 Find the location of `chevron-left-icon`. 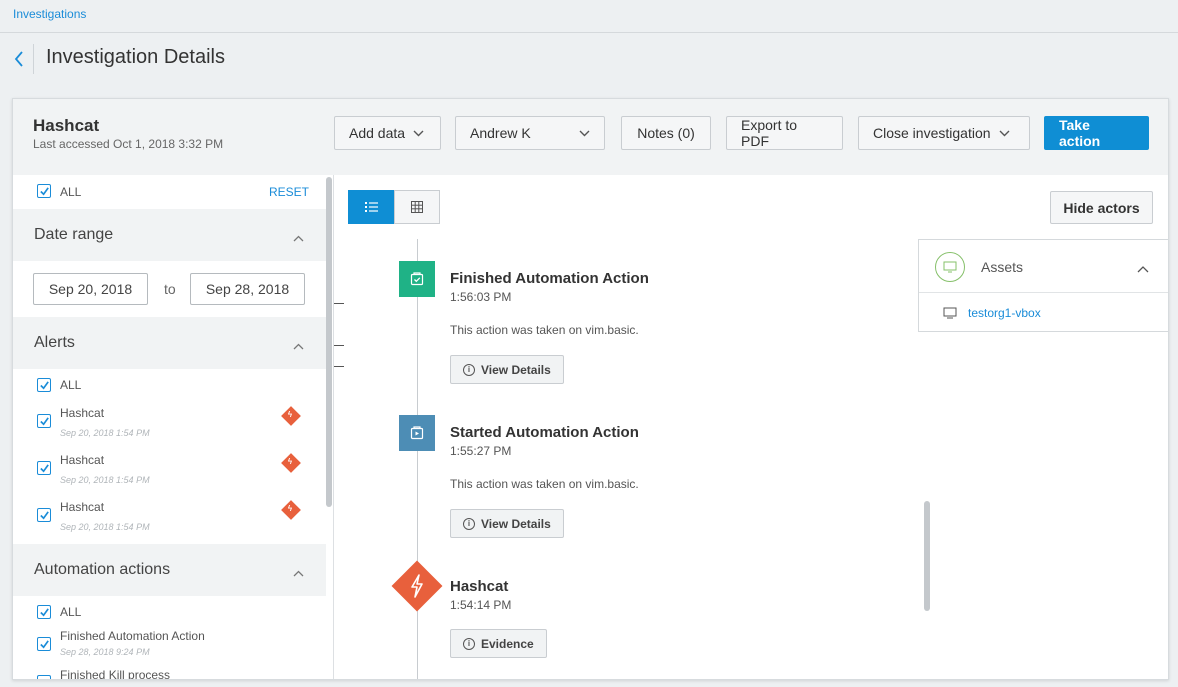

chevron-left-icon is located at coordinates (18, 59).